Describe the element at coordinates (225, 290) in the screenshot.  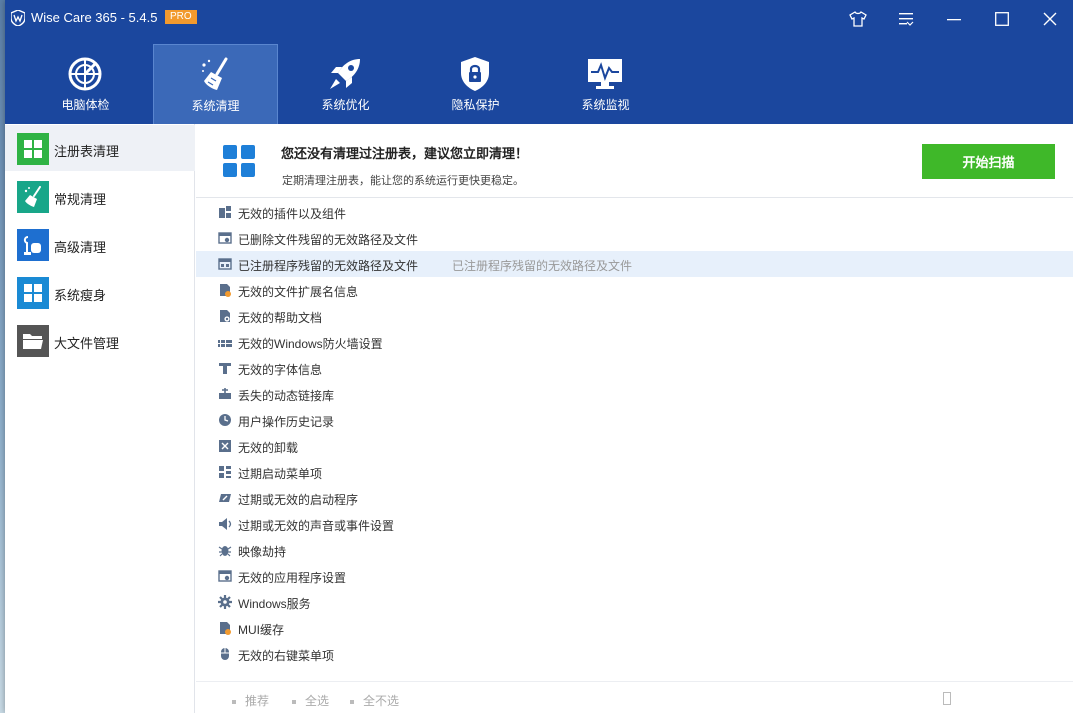
I see `file-extension-icon` at that location.